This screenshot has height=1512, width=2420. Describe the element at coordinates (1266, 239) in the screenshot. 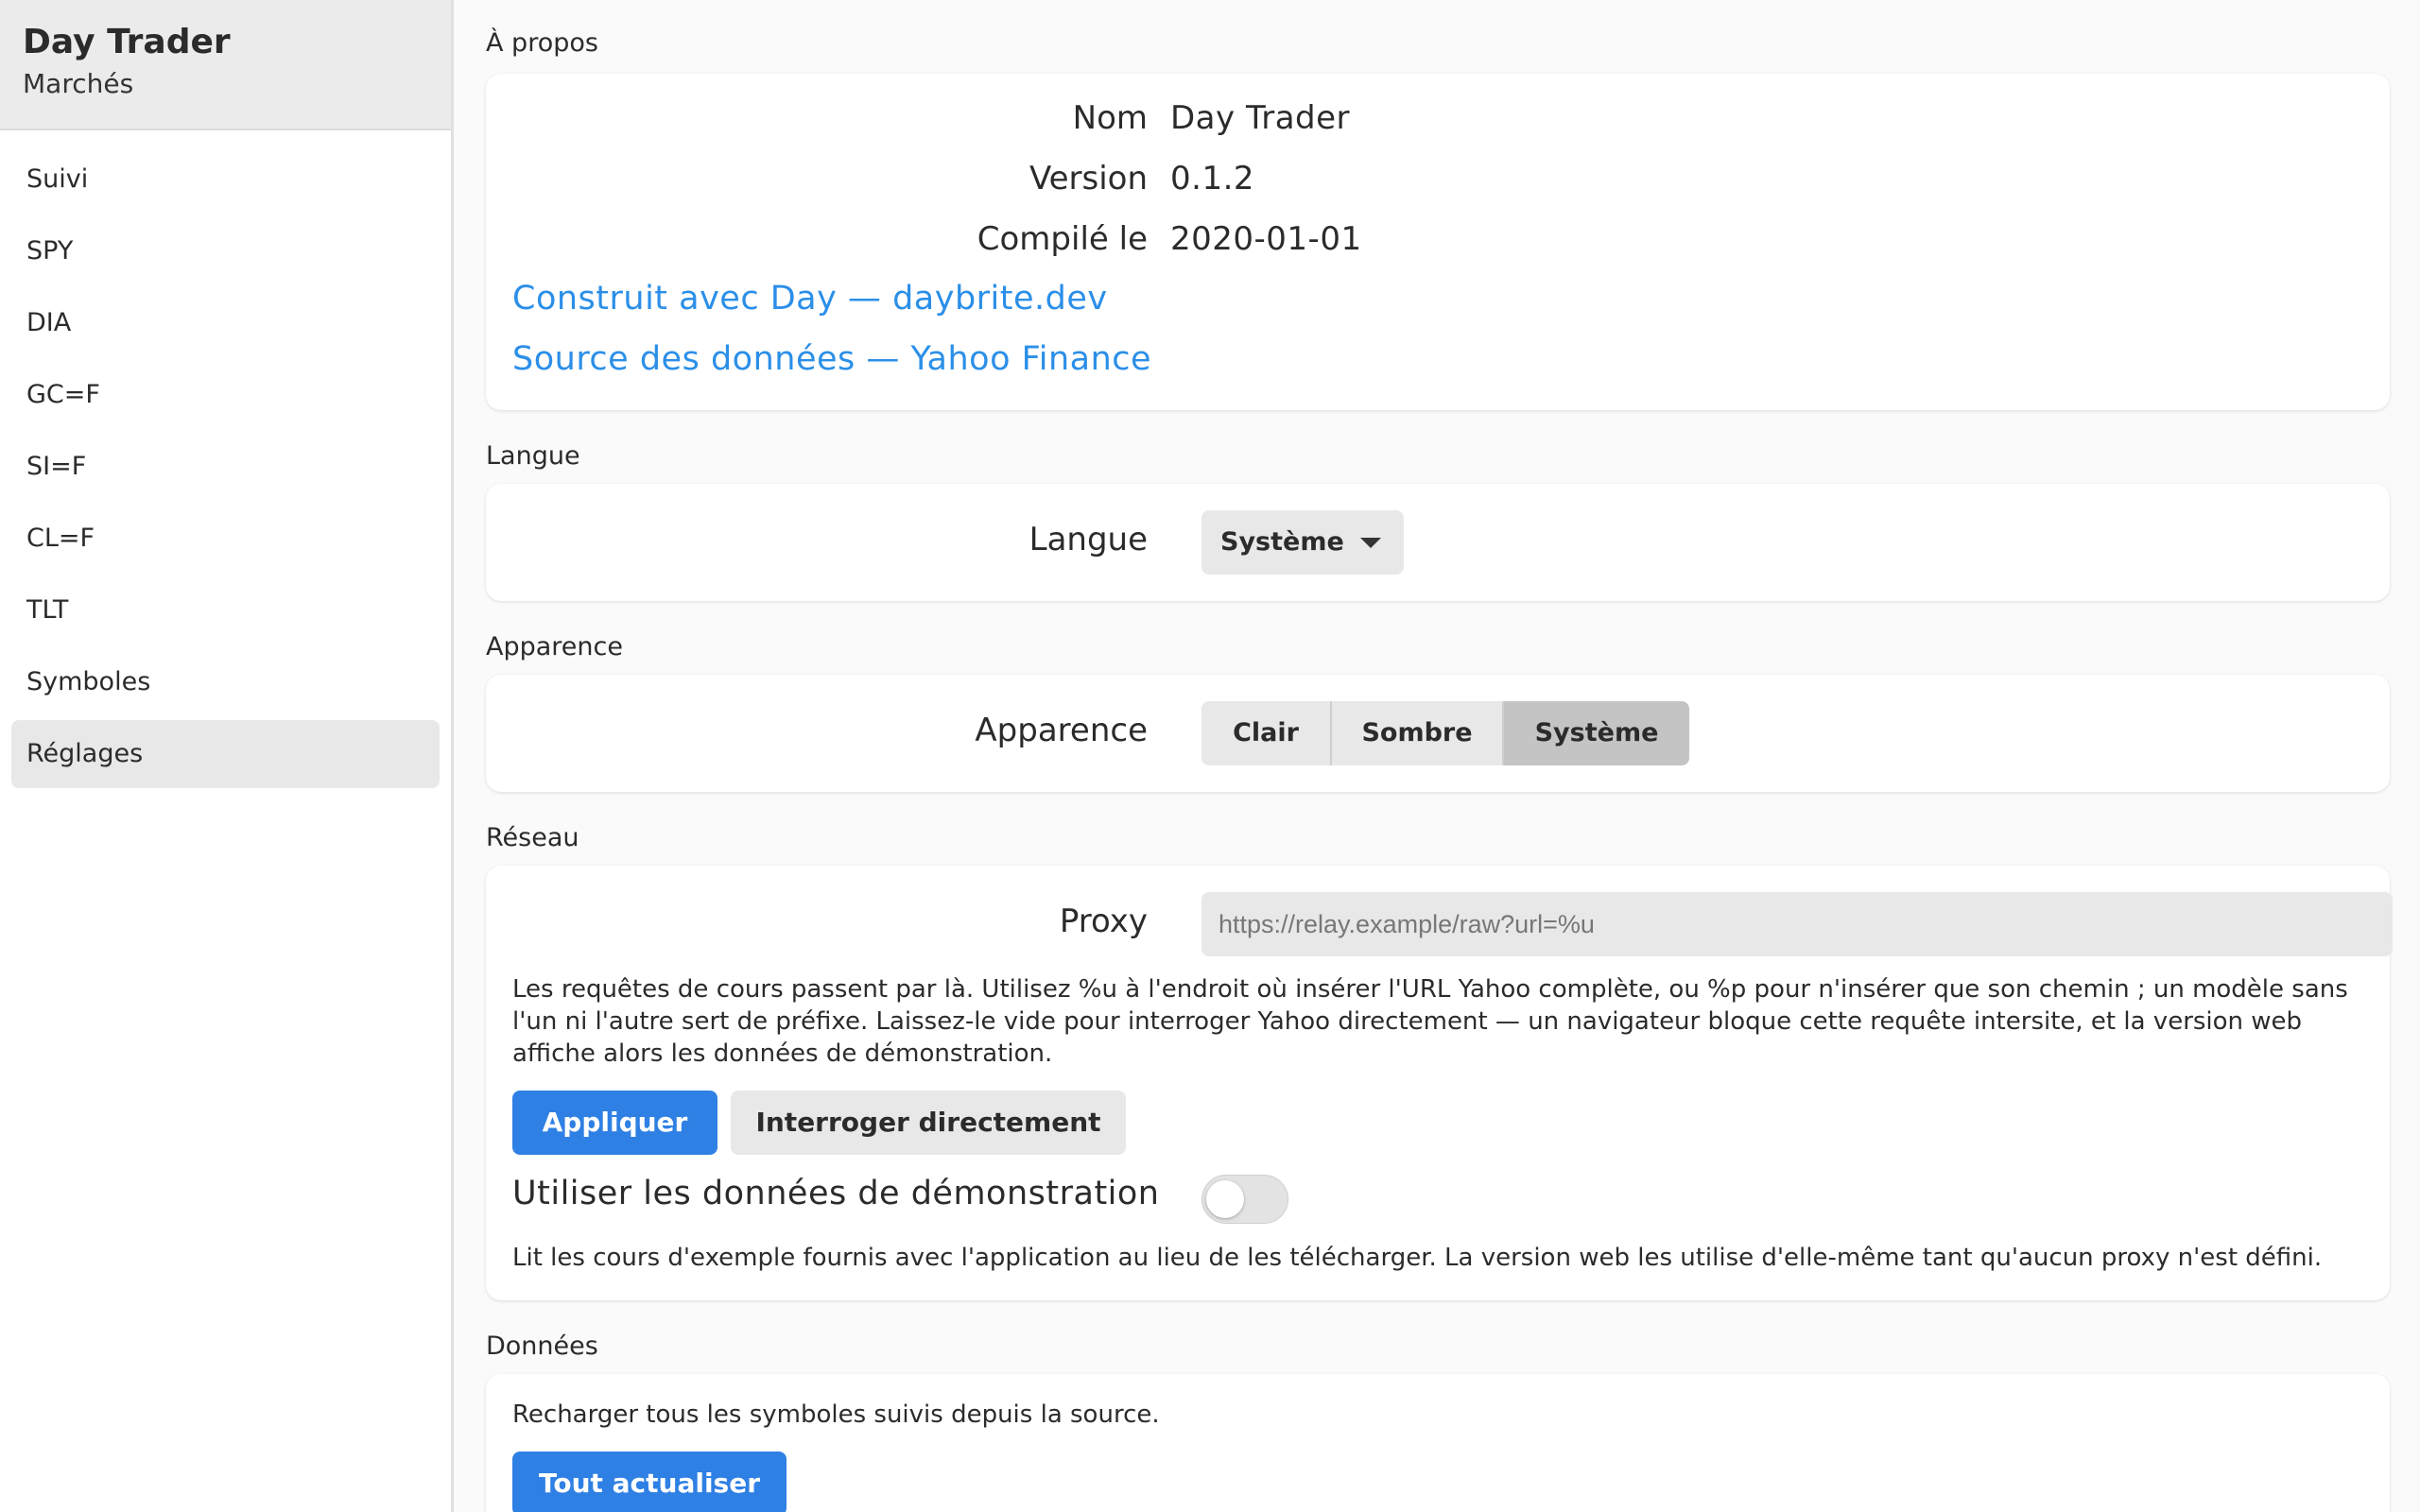

I see `compiled-value: 2020-01-01` at that location.